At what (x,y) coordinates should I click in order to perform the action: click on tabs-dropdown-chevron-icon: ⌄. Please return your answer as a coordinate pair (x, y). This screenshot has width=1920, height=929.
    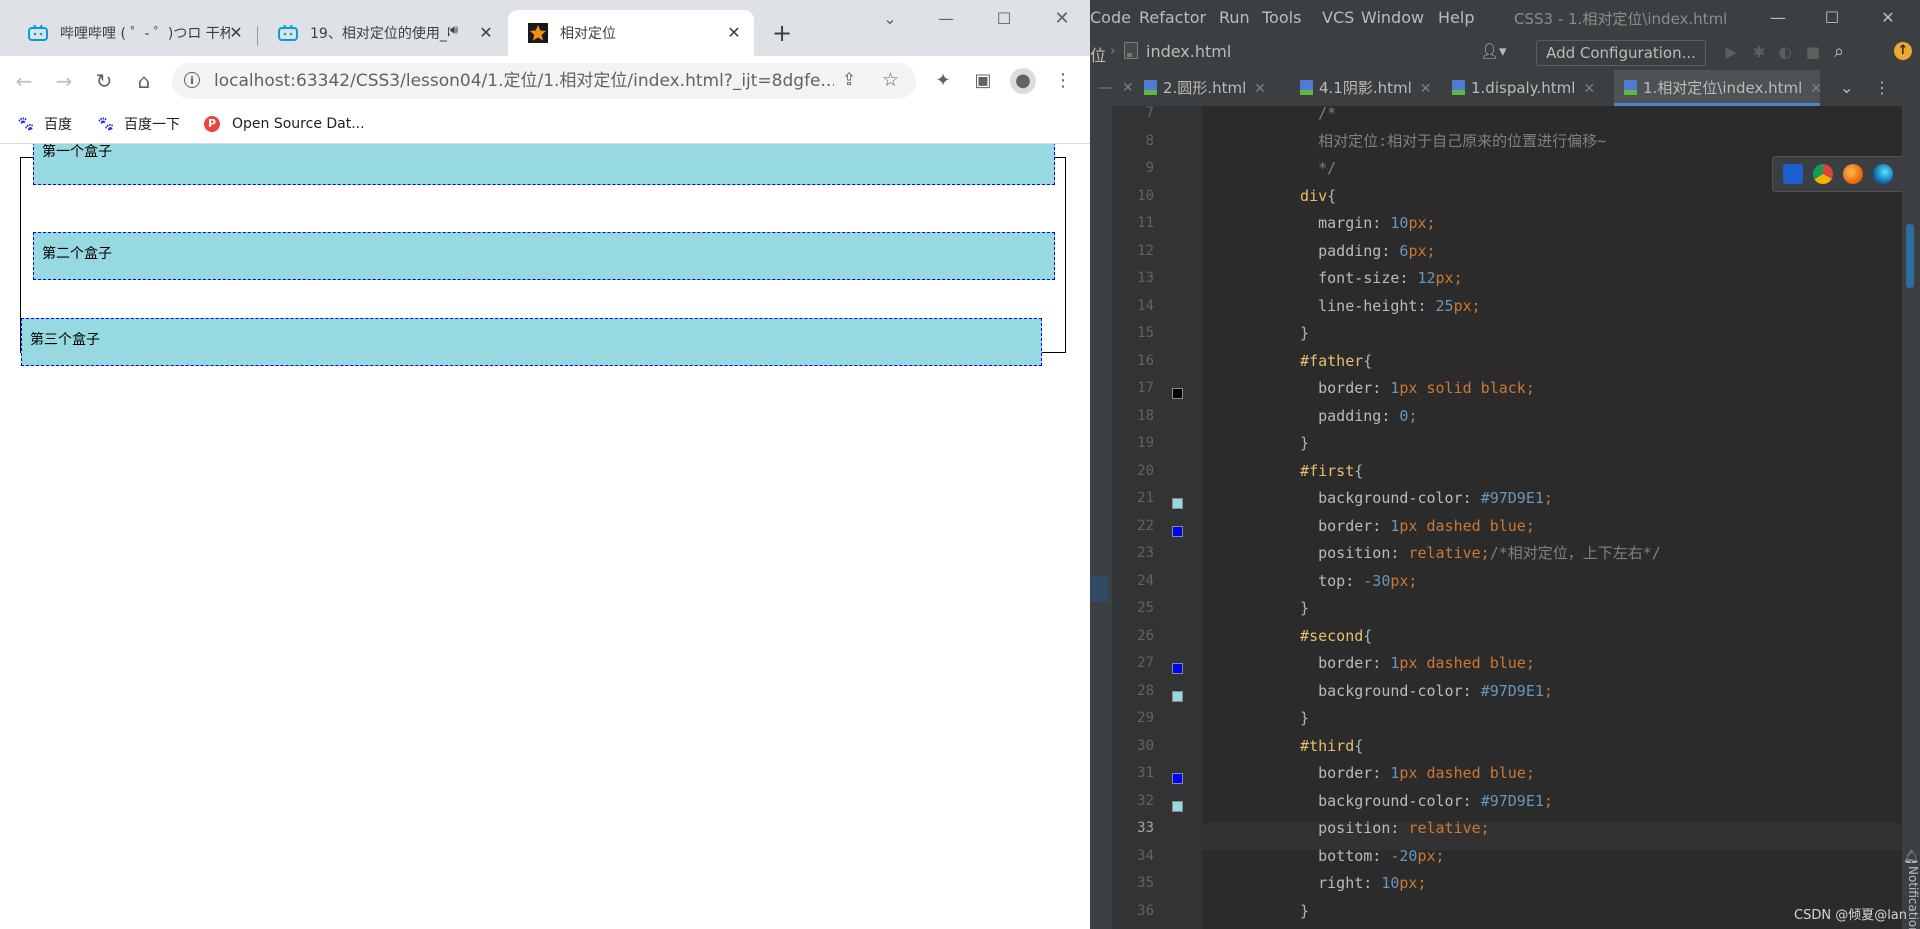
    Looking at the image, I should click on (1846, 88).